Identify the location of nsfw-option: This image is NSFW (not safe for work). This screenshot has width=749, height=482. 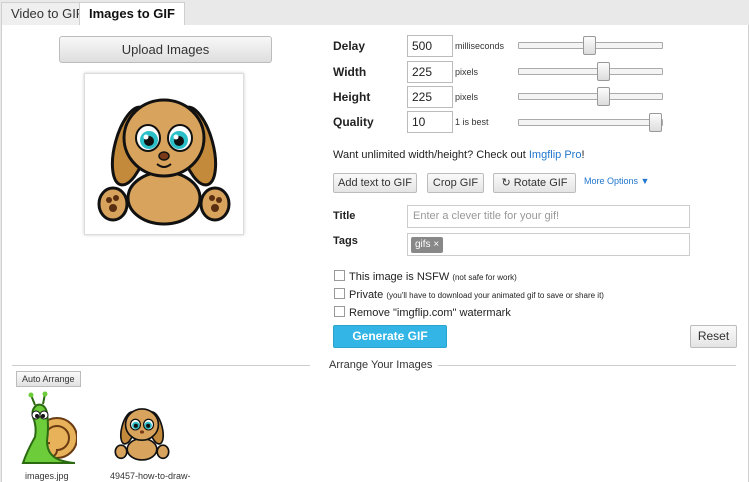
(425, 276).